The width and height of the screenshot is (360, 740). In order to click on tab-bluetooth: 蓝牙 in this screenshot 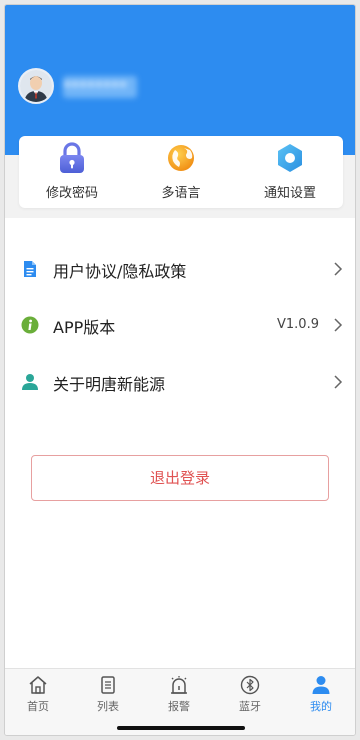, I will do `click(250, 695)`.